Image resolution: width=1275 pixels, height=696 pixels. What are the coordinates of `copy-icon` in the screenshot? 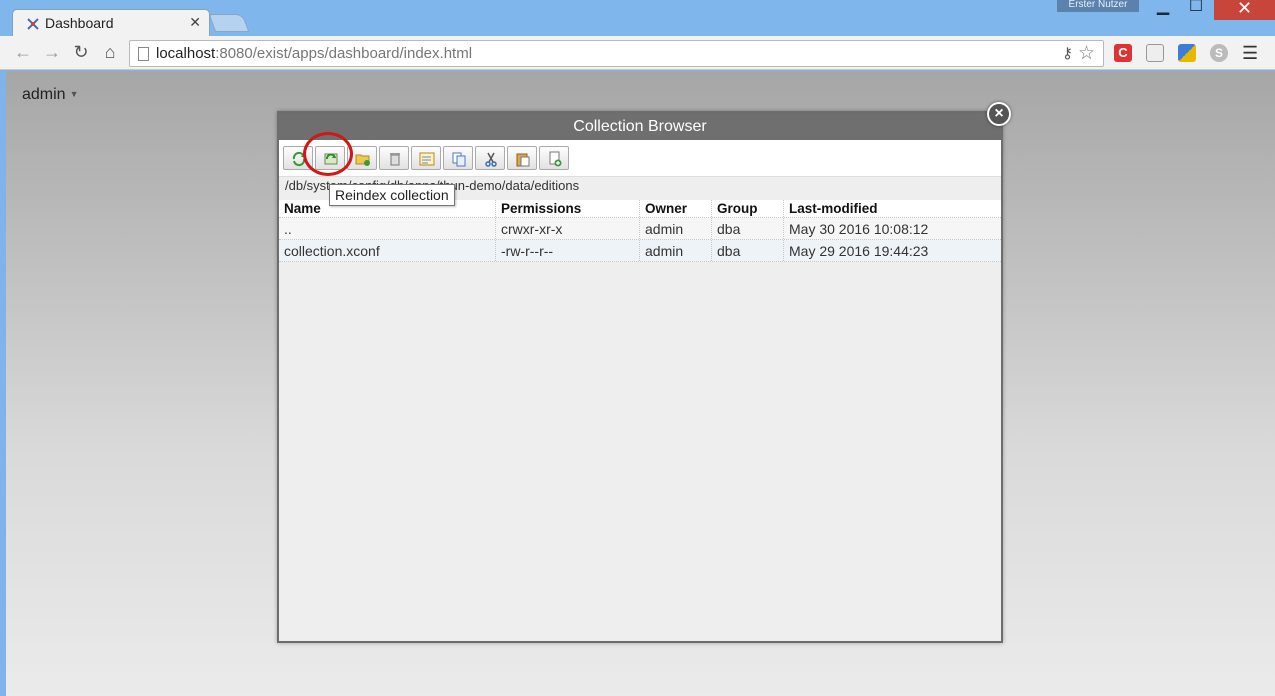 It's located at (459, 159).